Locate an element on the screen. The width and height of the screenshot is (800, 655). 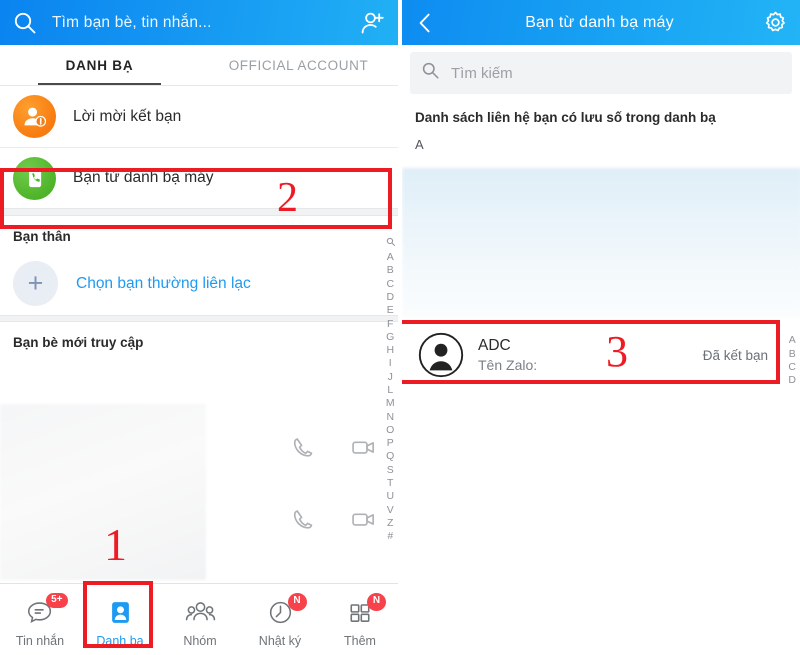
alpha-index-item: G is located at coordinates (390, 336).